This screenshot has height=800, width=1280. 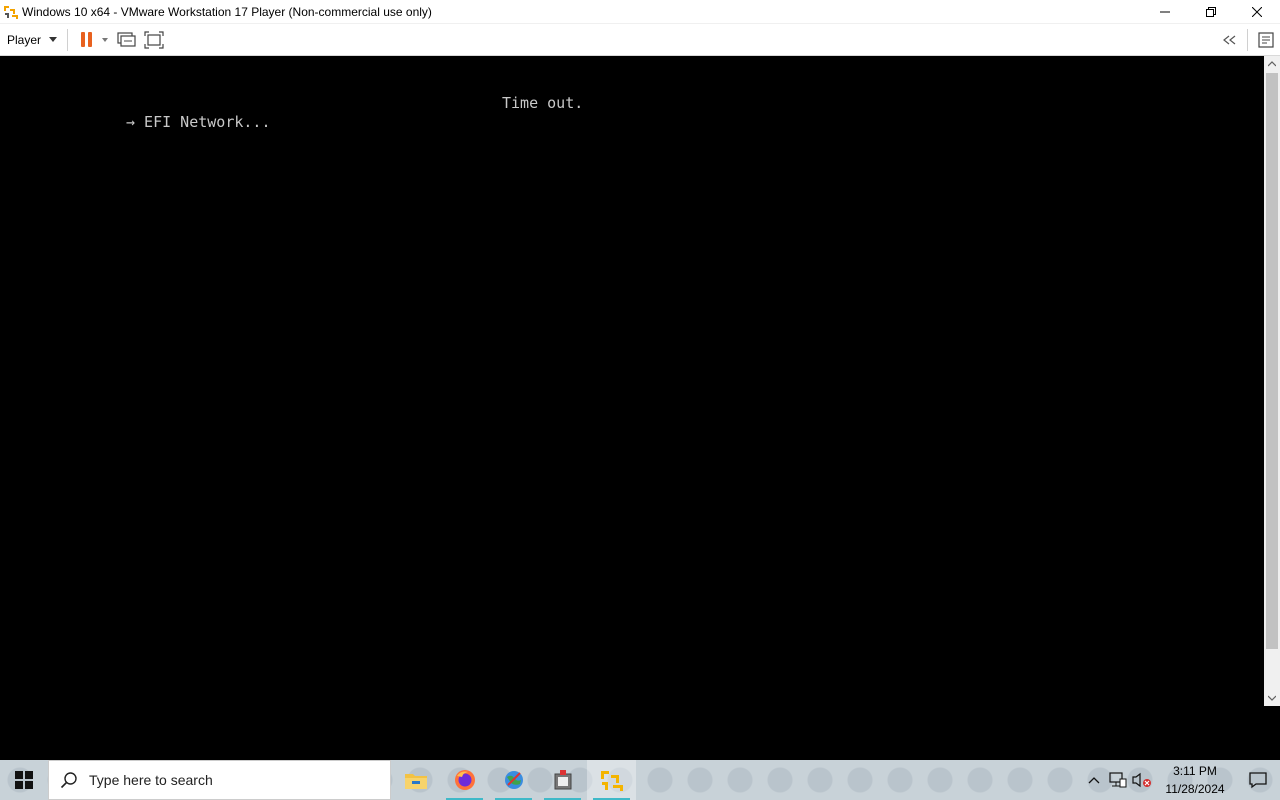 I want to click on send-ctrl-alt-del-button, so click(x=126, y=40).